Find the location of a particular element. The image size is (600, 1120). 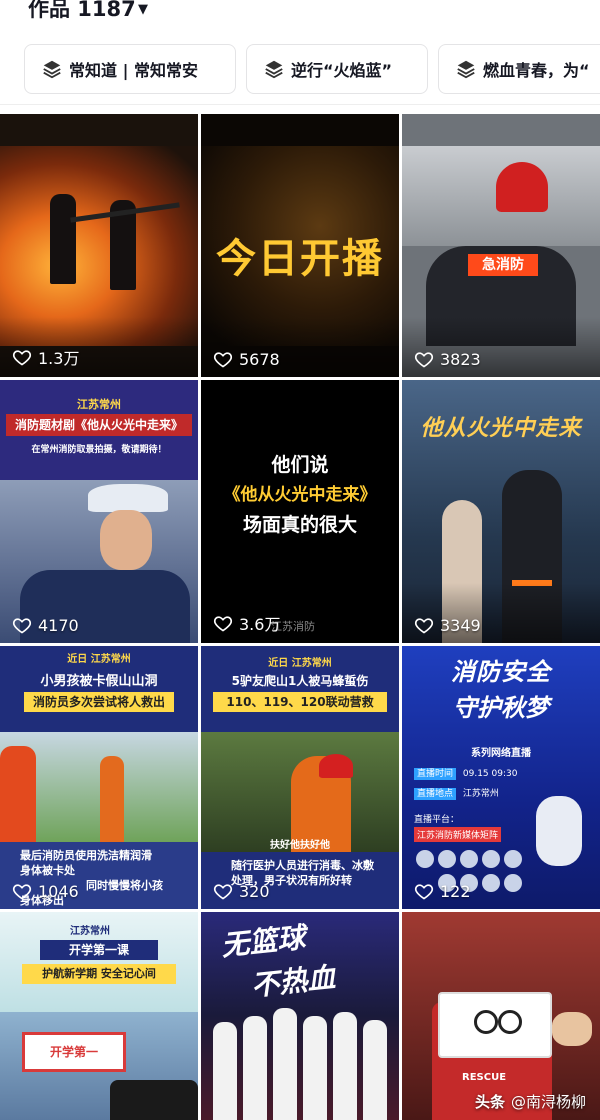

collection-chip: 逆行“火焰蓝” is located at coordinates (337, 69).